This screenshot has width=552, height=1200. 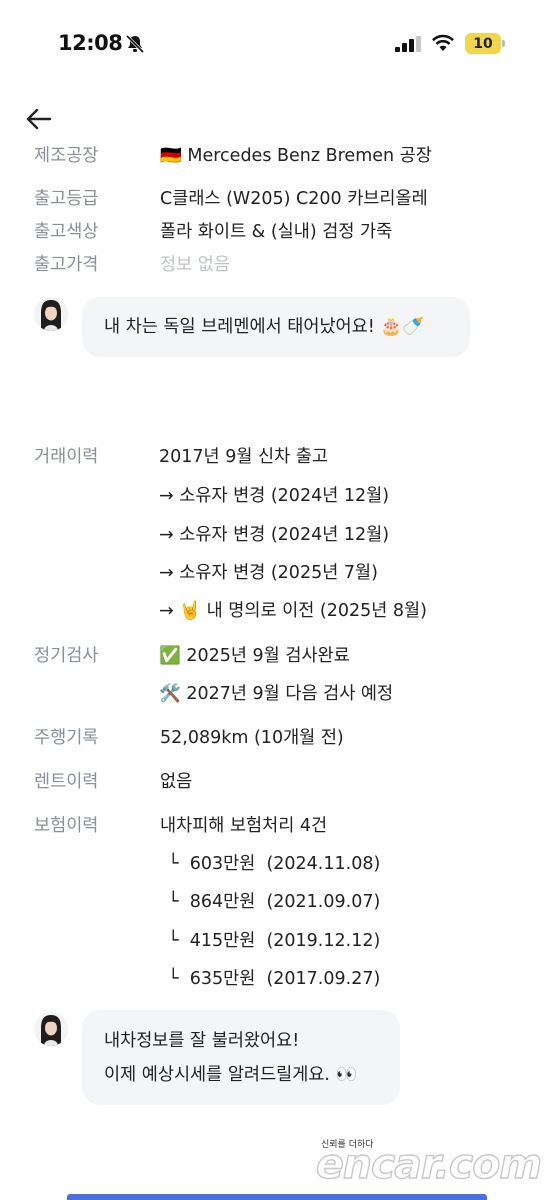 What do you see at coordinates (66, 232) in the screenshot?
I see `spec-label: 출고색상` at bounding box center [66, 232].